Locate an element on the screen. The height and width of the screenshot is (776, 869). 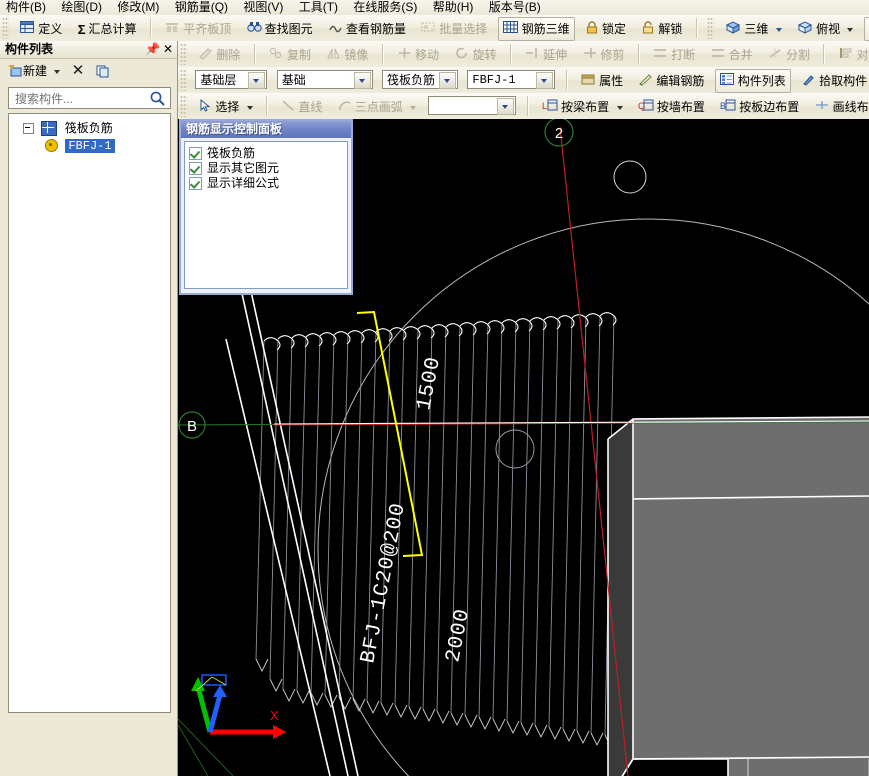
batch-select-button: 批量选择 is located at coordinates (454, 29).